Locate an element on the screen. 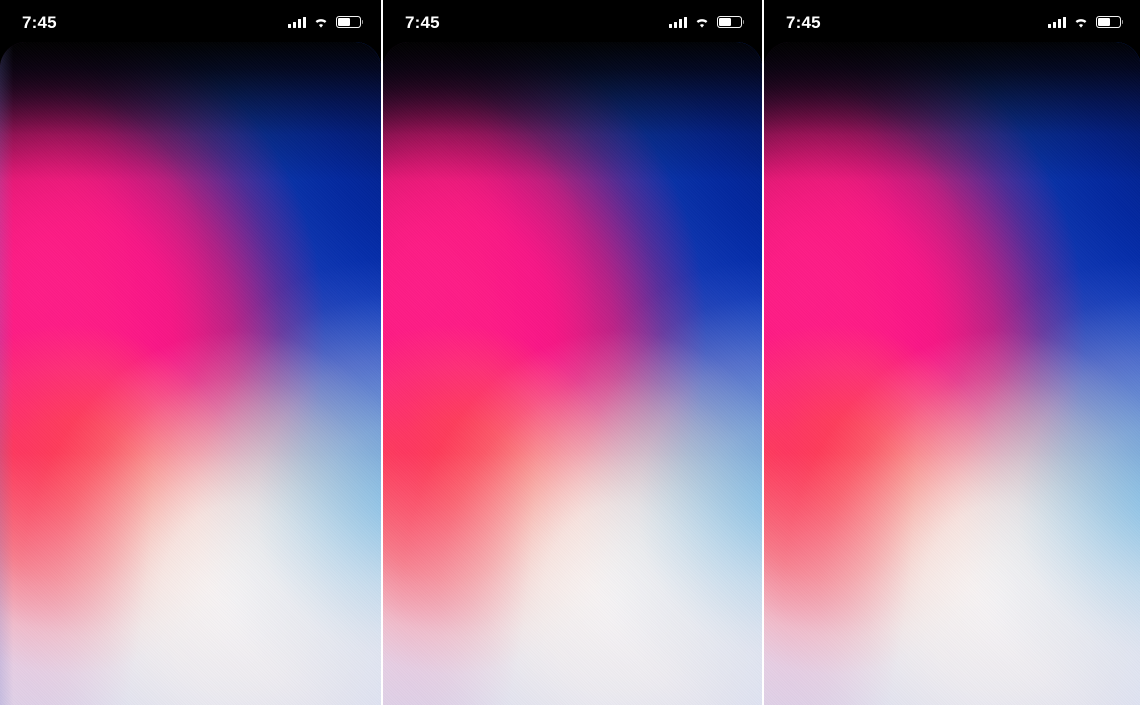  status-bar-1: 7:45 is located at coordinates (190, 21).